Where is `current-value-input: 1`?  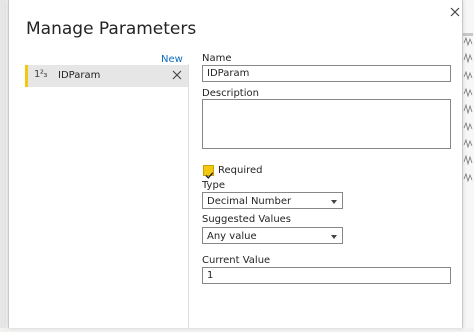 current-value-input: 1 is located at coordinates (326, 275).